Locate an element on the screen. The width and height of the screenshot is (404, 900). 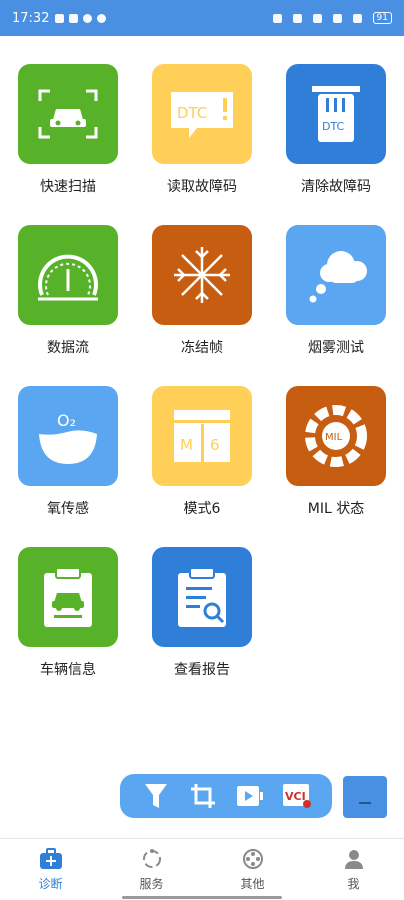
tile-label: 氧传感 is located at coordinates (68, 509).